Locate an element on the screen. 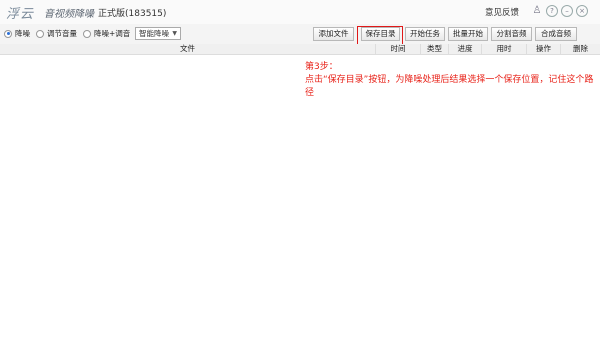  step-annotation: 第3步： 点击“保存目录”按钮，为降噪处理后结果选择一个保存位置，记住这个路径 is located at coordinates (451, 80).